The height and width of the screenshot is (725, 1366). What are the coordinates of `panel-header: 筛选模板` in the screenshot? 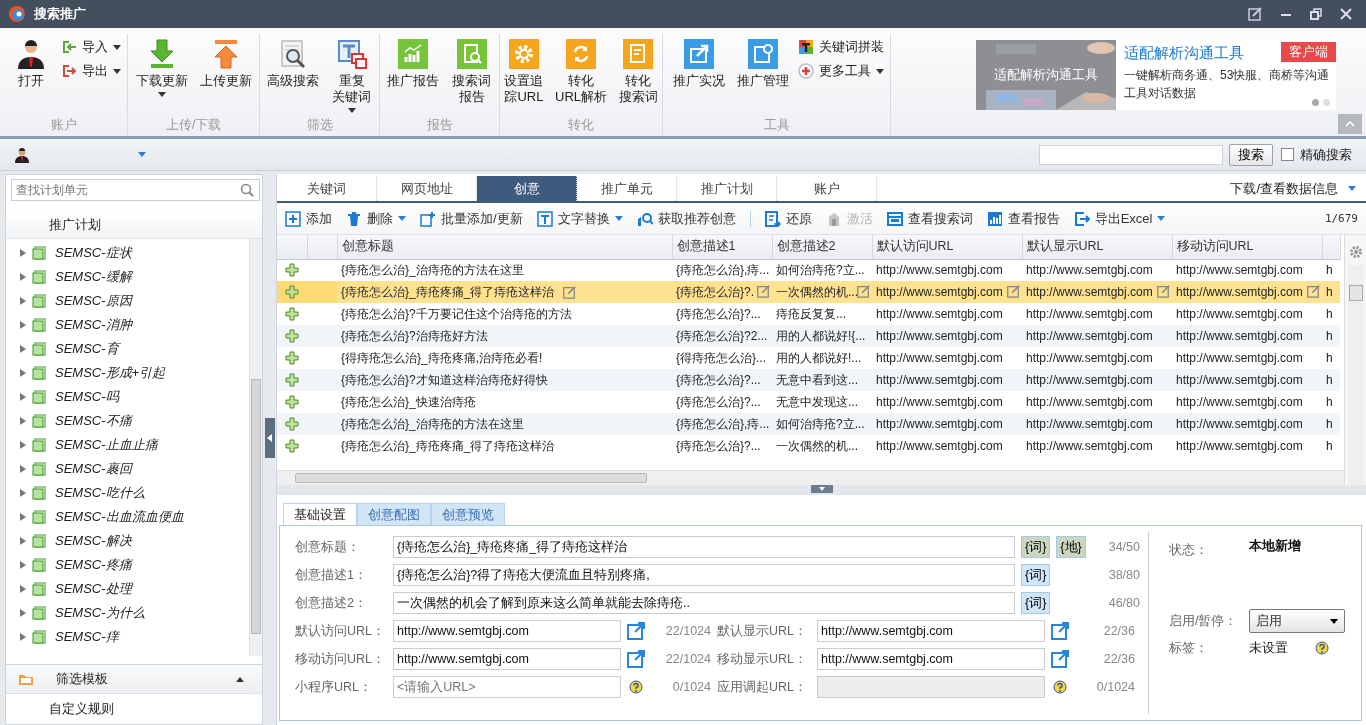 It's located at (134, 679).